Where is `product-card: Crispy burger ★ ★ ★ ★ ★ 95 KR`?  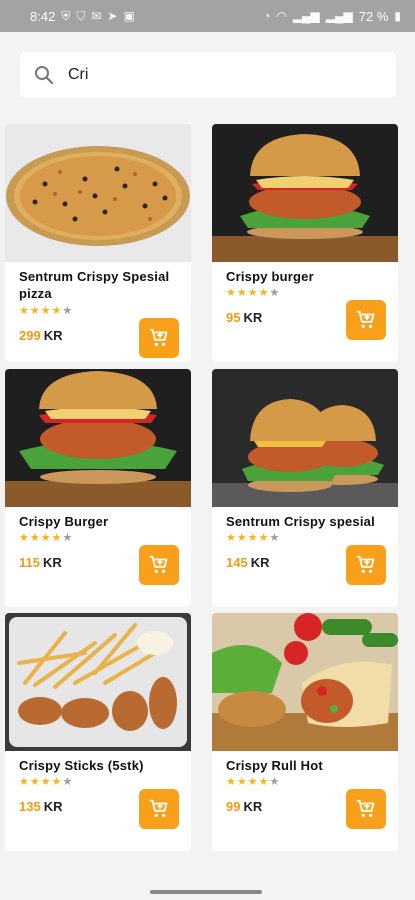 product-card: Crispy burger ★ ★ ★ ★ ★ 95 KR is located at coordinates (305, 243).